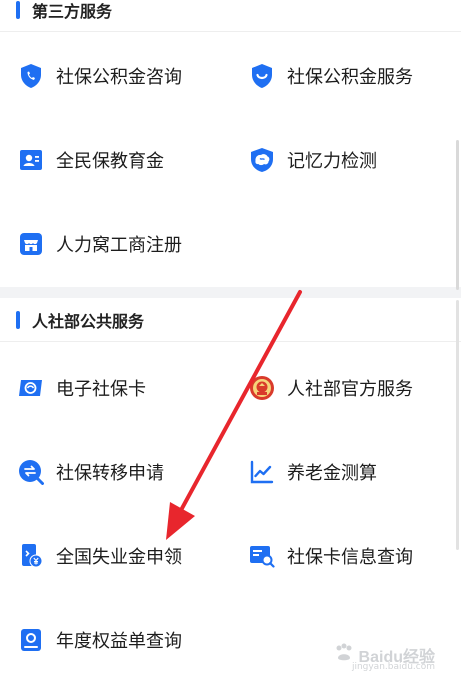 The width and height of the screenshot is (461, 686). What do you see at coordinates (101, 389) in the screenshot?
I see `service-item-label: 电子社保卡` at bounding box center [101, 389].